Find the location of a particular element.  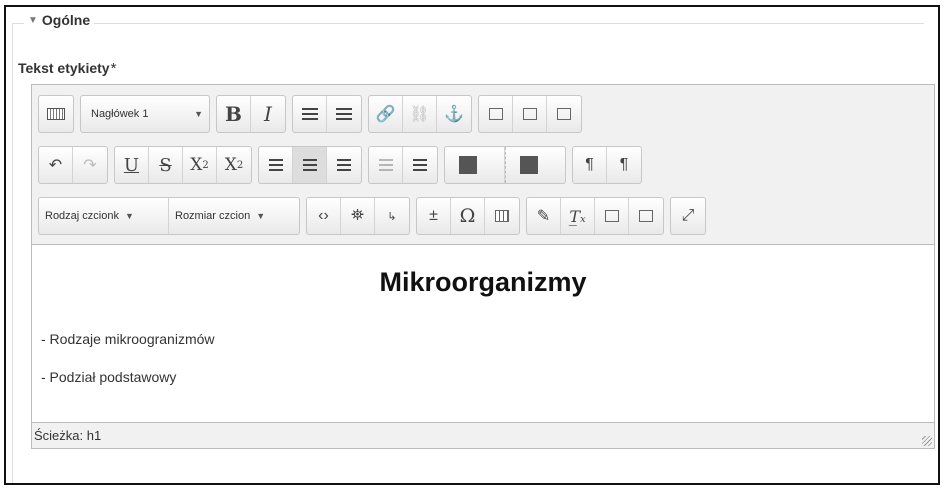

background-color-icon is located at coordinates (529, 165).